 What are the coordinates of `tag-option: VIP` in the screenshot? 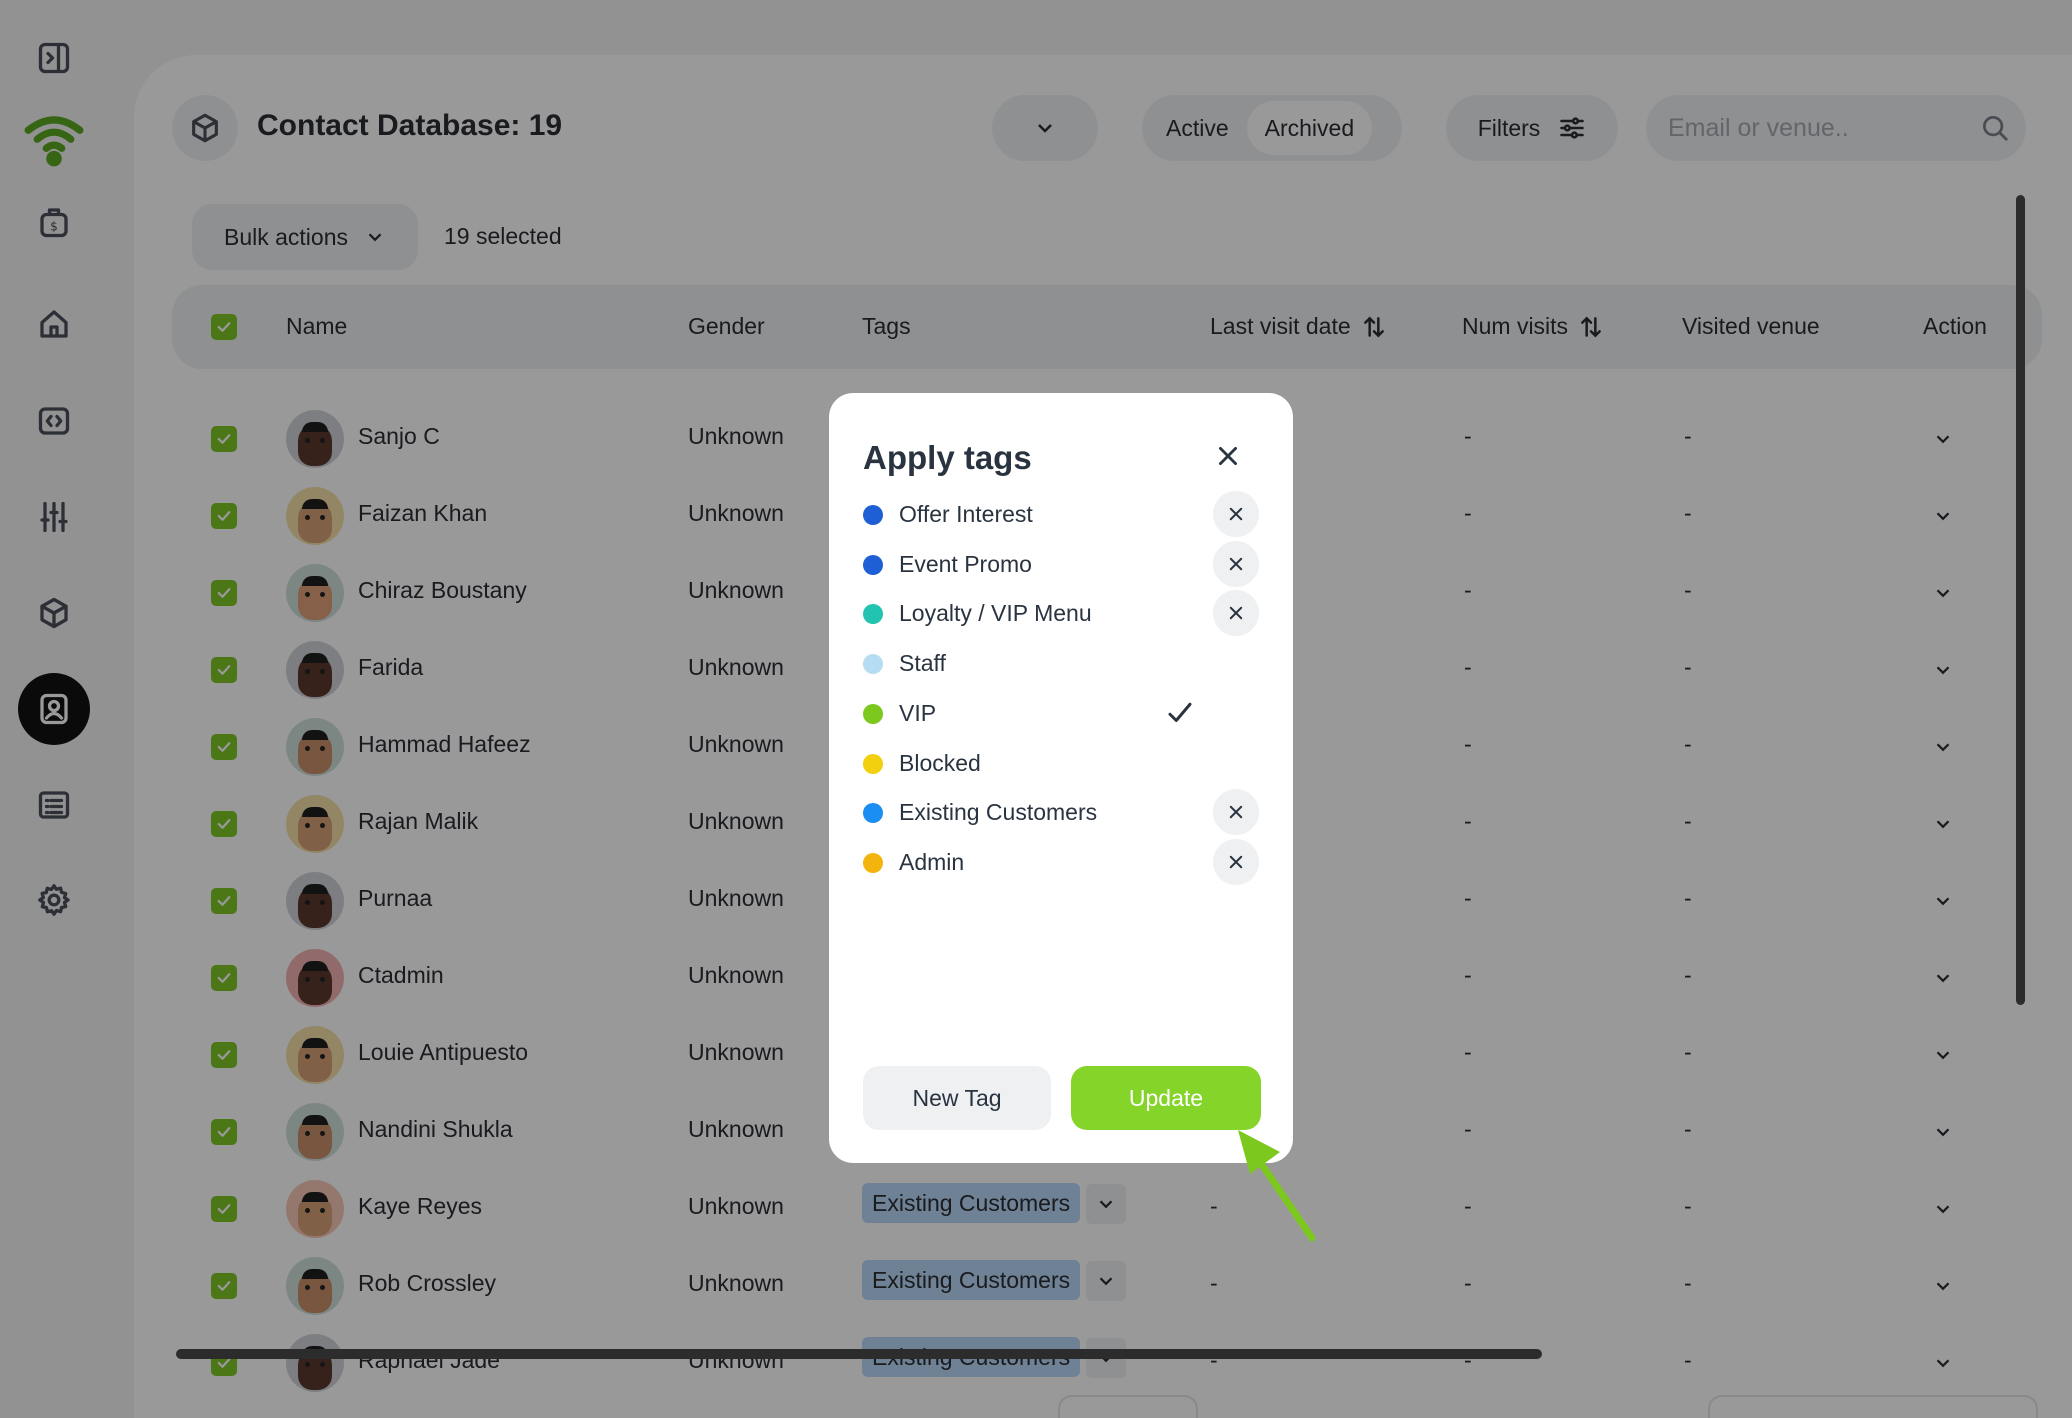 It's located at (1063, 713).